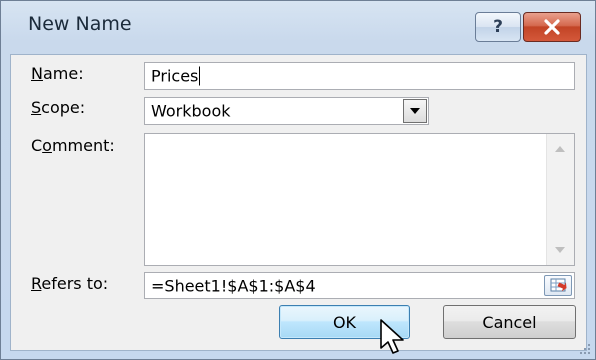  Describe the element at coordinates (560, 199) in the screenshot. I see `comment-scrollbar` at that location.